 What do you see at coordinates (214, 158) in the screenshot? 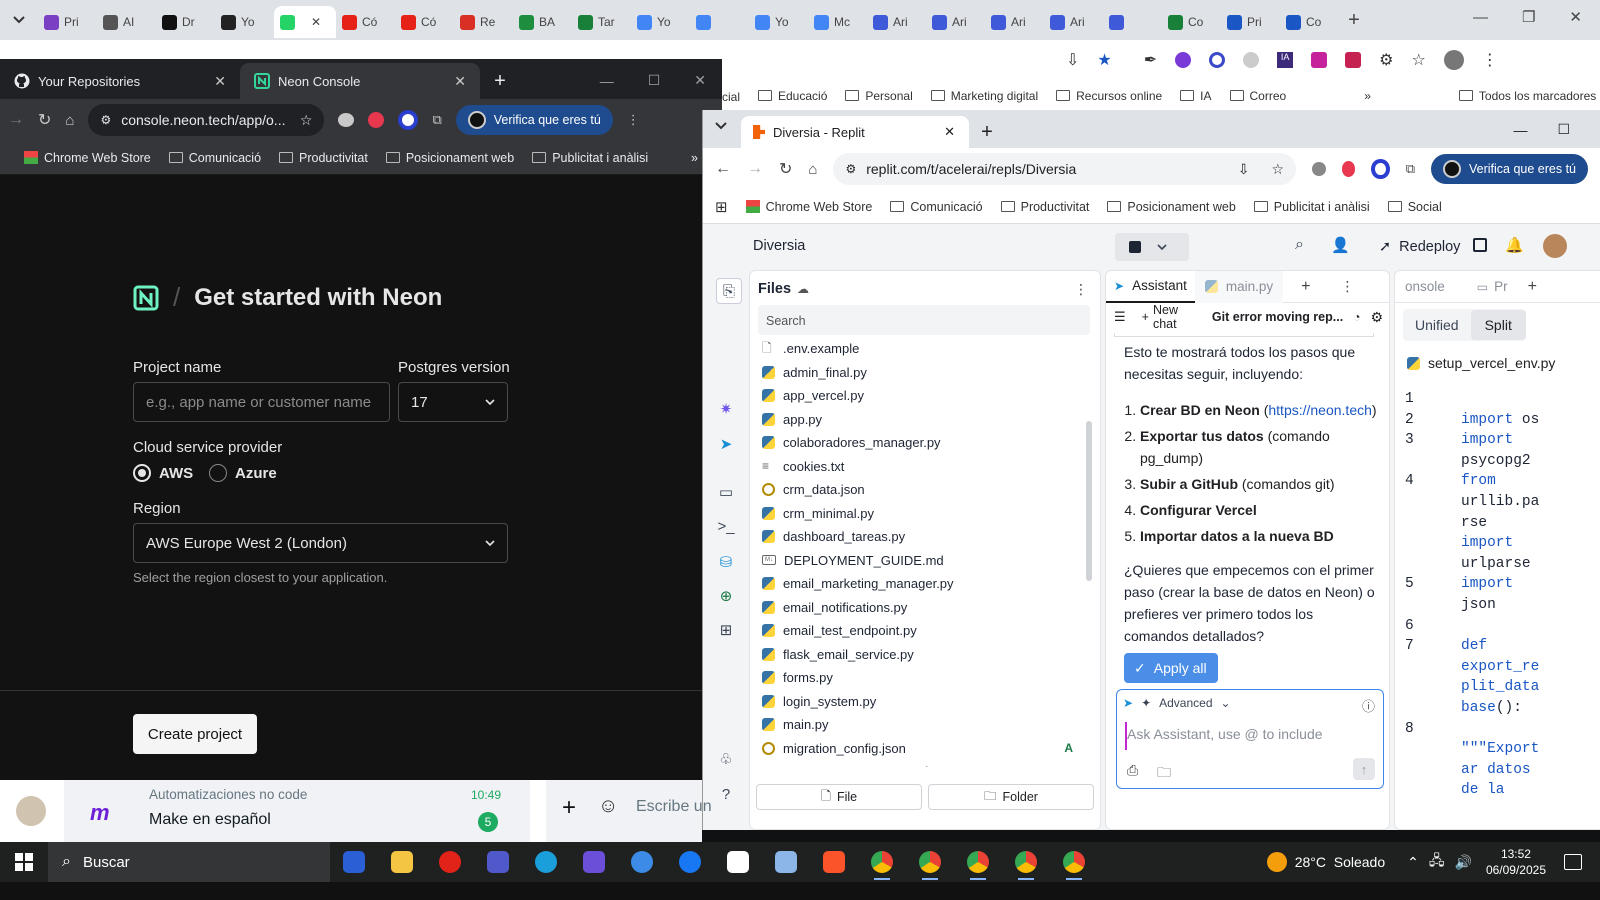
I see `bookmark-folder: Comunicació` at bounding box center [214, 158].